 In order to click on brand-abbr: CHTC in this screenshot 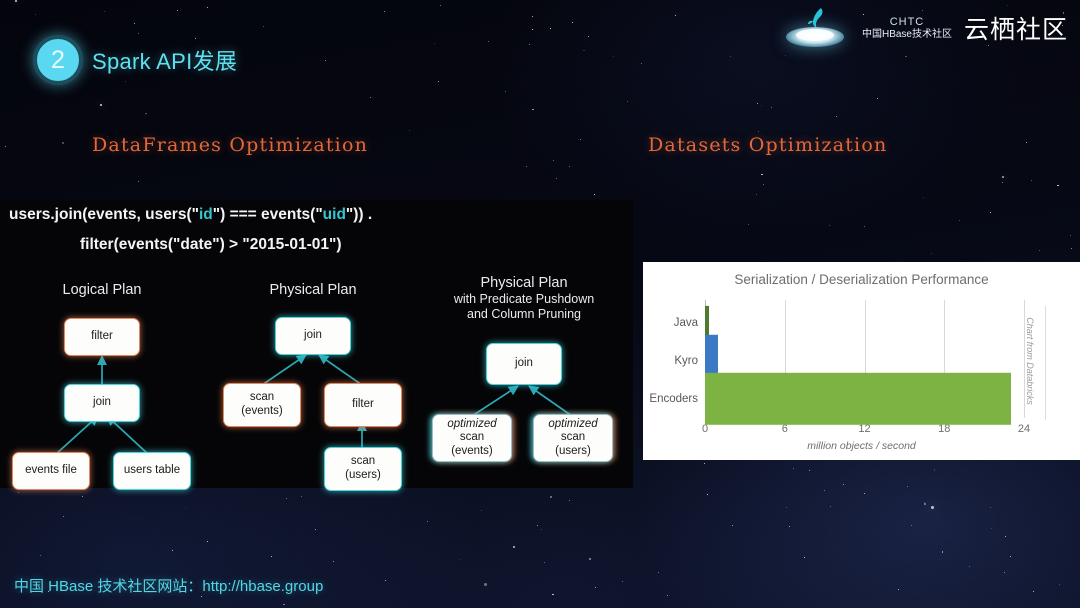, I will do `click(907, 21)`.